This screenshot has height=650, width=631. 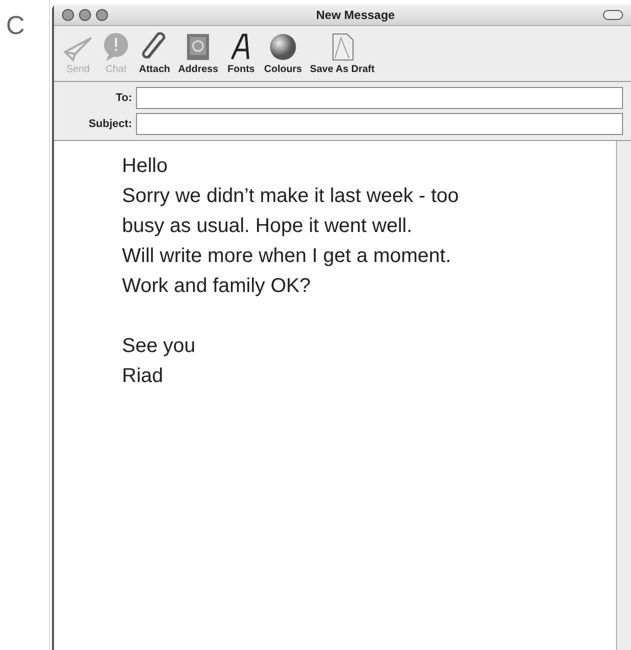 I want to click on figure-label: C, so click(x=15, y=25).